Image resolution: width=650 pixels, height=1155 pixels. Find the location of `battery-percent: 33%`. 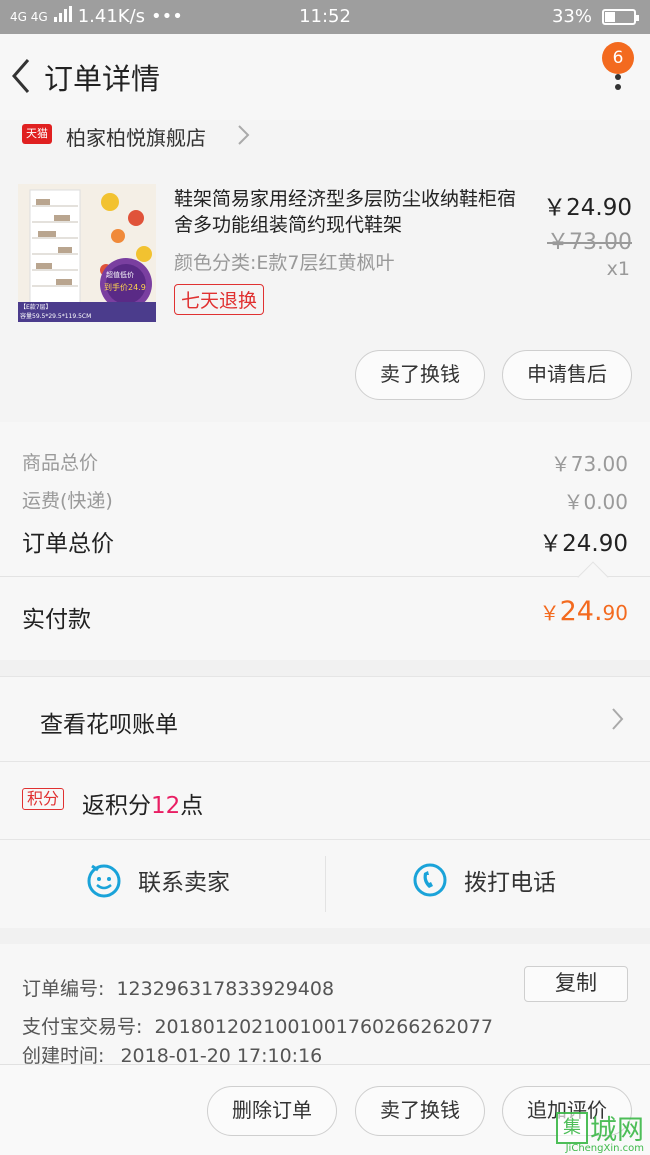

battery-percent: 33% is located at coordinates (571, 16).